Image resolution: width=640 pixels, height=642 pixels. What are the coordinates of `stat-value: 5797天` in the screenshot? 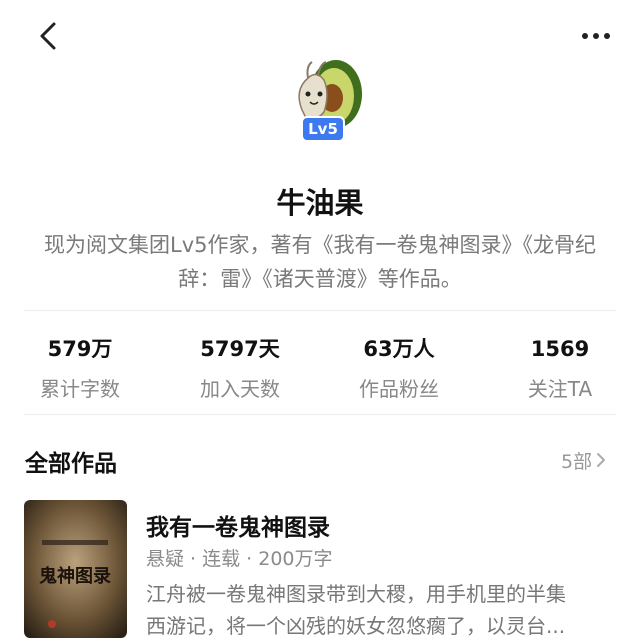 It's located at (240, 349).